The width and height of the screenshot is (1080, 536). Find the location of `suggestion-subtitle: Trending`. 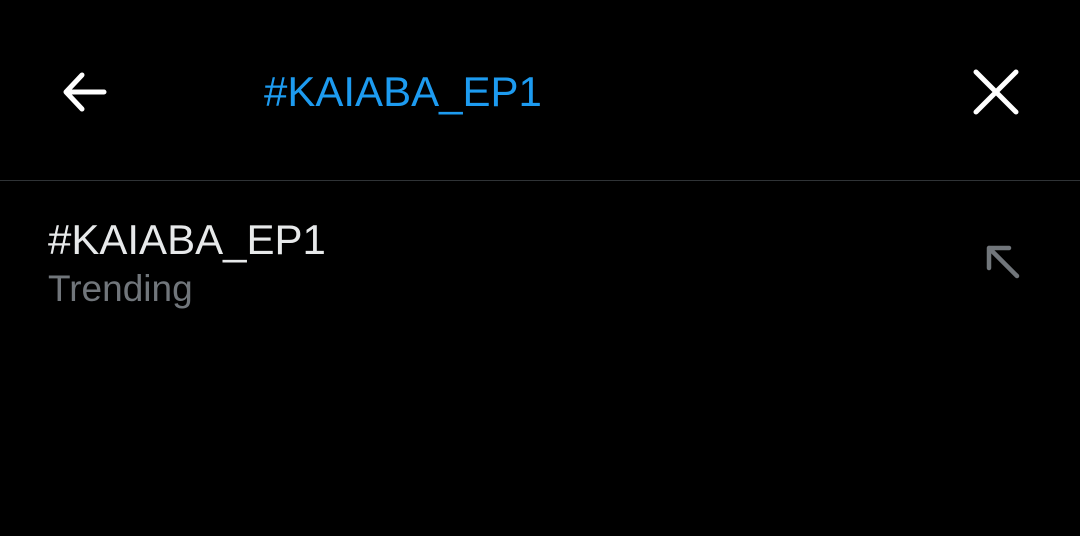

suggestion-subtitle: Trending is located at coordinates (120, 288).